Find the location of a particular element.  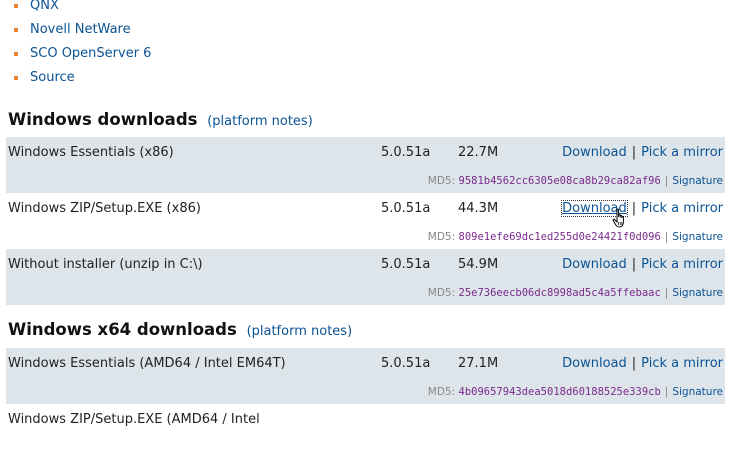

section-title-windows: Windows downloads (platform notes) is located at coordinates (160, 119).